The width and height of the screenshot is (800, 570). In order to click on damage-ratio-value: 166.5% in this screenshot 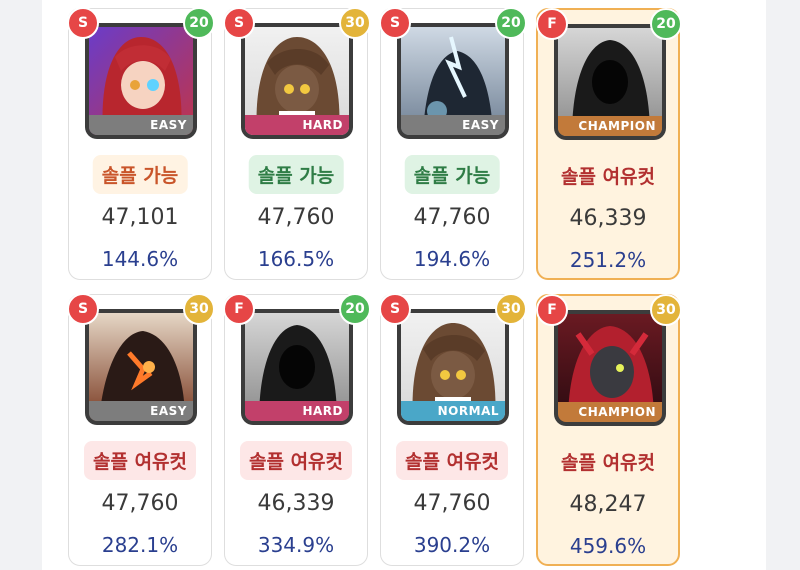, I will do `click(296, 259)`.